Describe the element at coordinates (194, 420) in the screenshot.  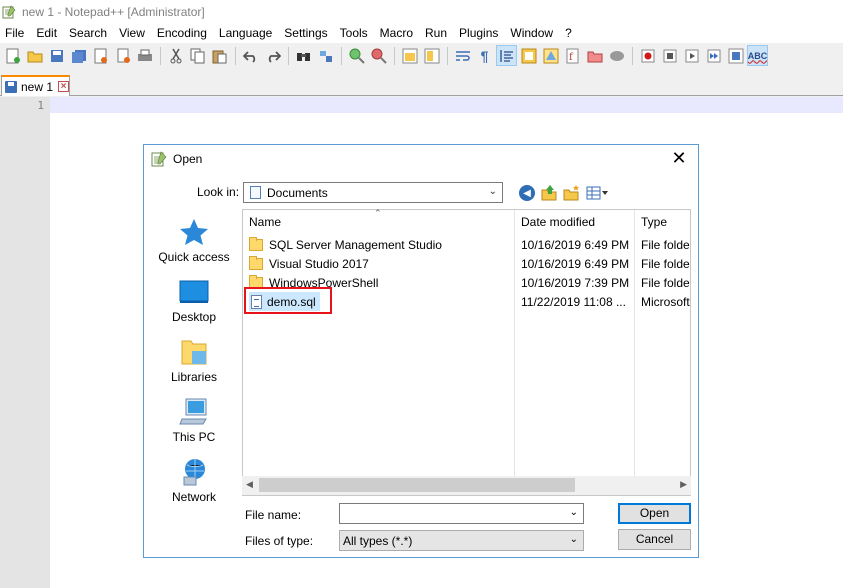
I see `place-this-pc: This PC` at that location.